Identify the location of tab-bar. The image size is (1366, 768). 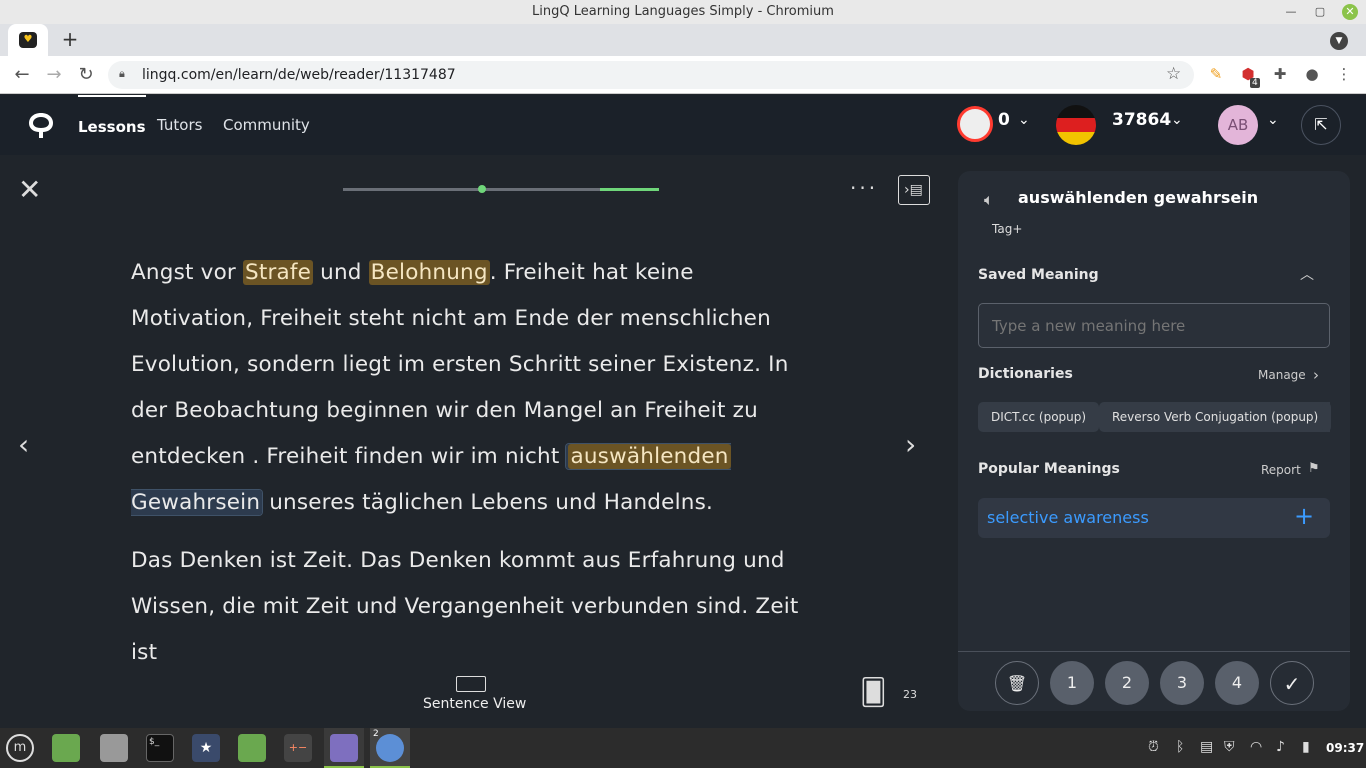
(683, 40).